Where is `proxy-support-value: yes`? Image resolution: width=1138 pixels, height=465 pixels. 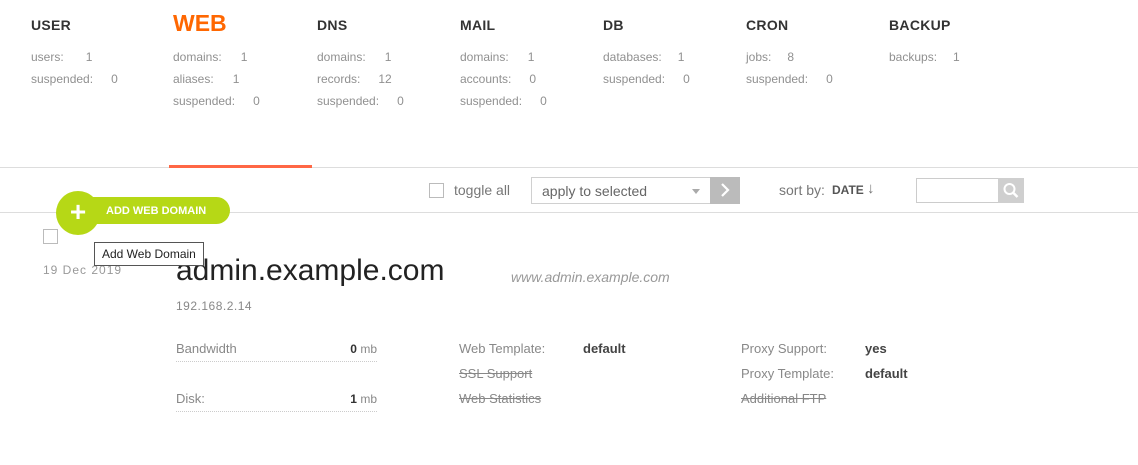
proxy-support-value: yes is located at coordinates (876, 348).